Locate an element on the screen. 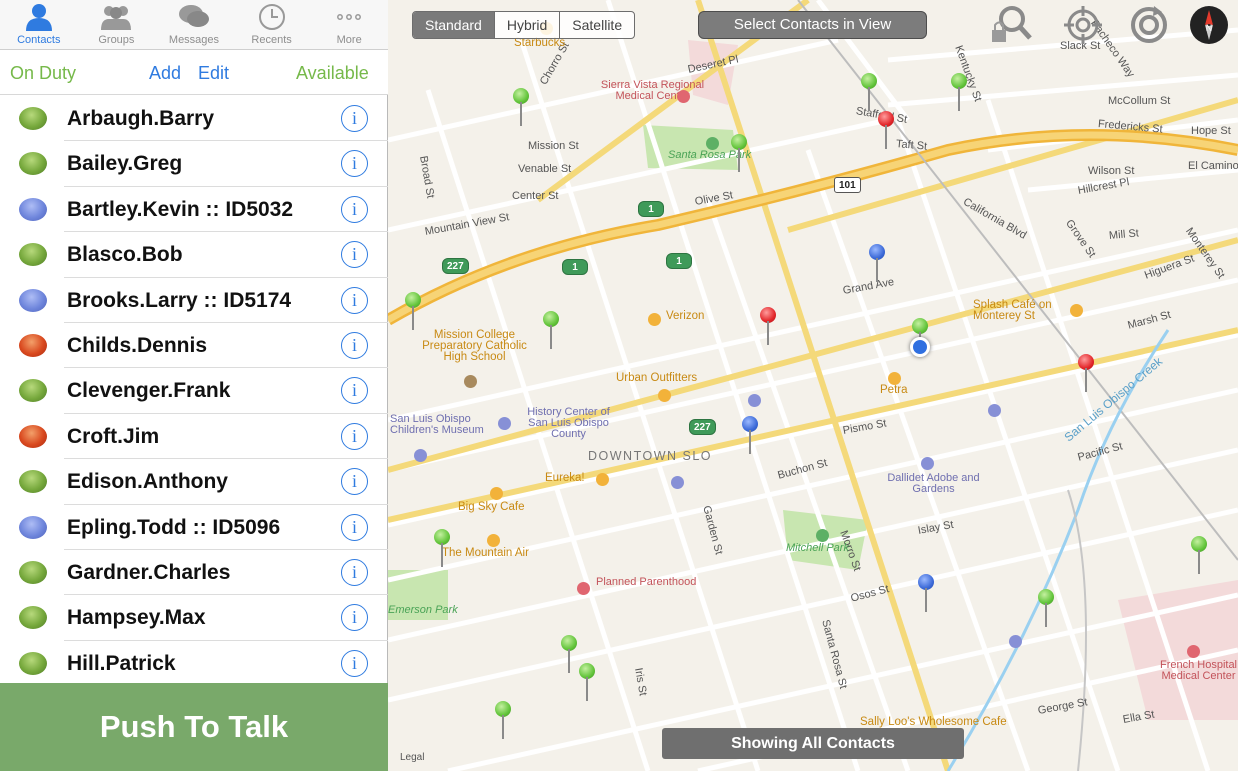 This screenshot has width=1238, height=771. tab-messages: Messages is located at coordinates (194, 24).